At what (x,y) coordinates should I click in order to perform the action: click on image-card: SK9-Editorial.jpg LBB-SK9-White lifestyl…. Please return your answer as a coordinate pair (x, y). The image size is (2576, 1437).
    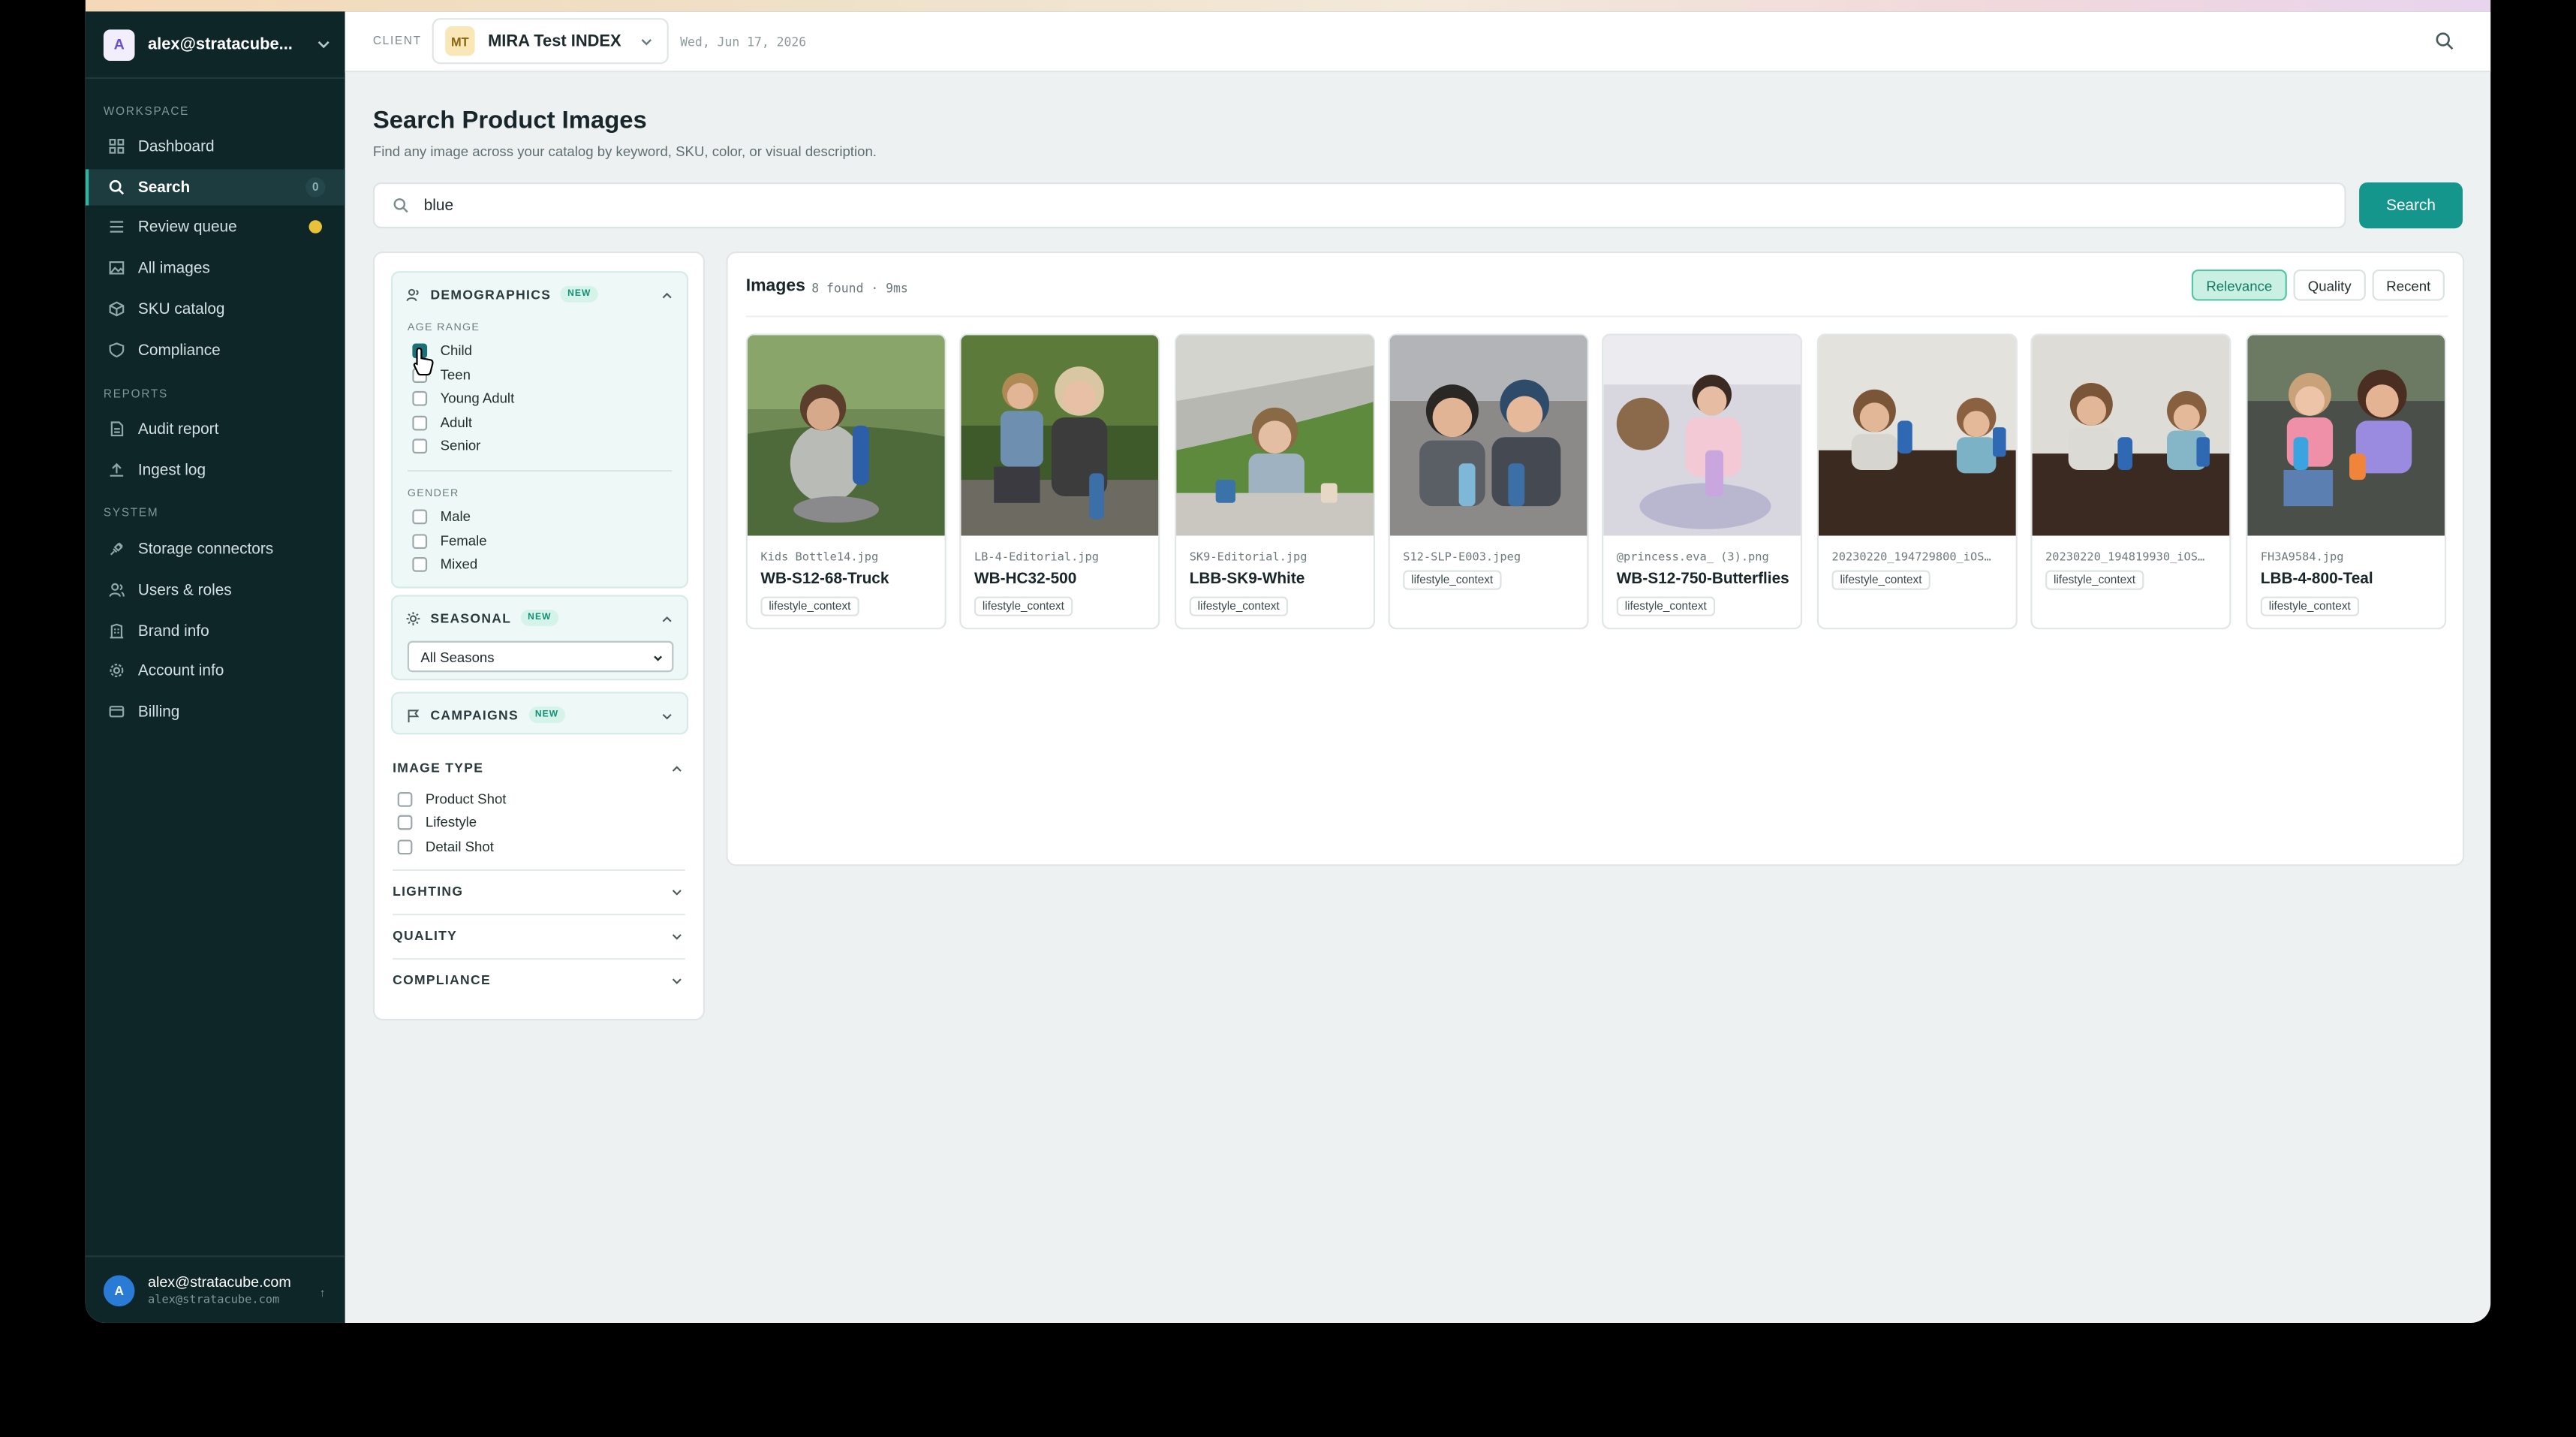
    Looking at the image, I should click on (1275, 481).